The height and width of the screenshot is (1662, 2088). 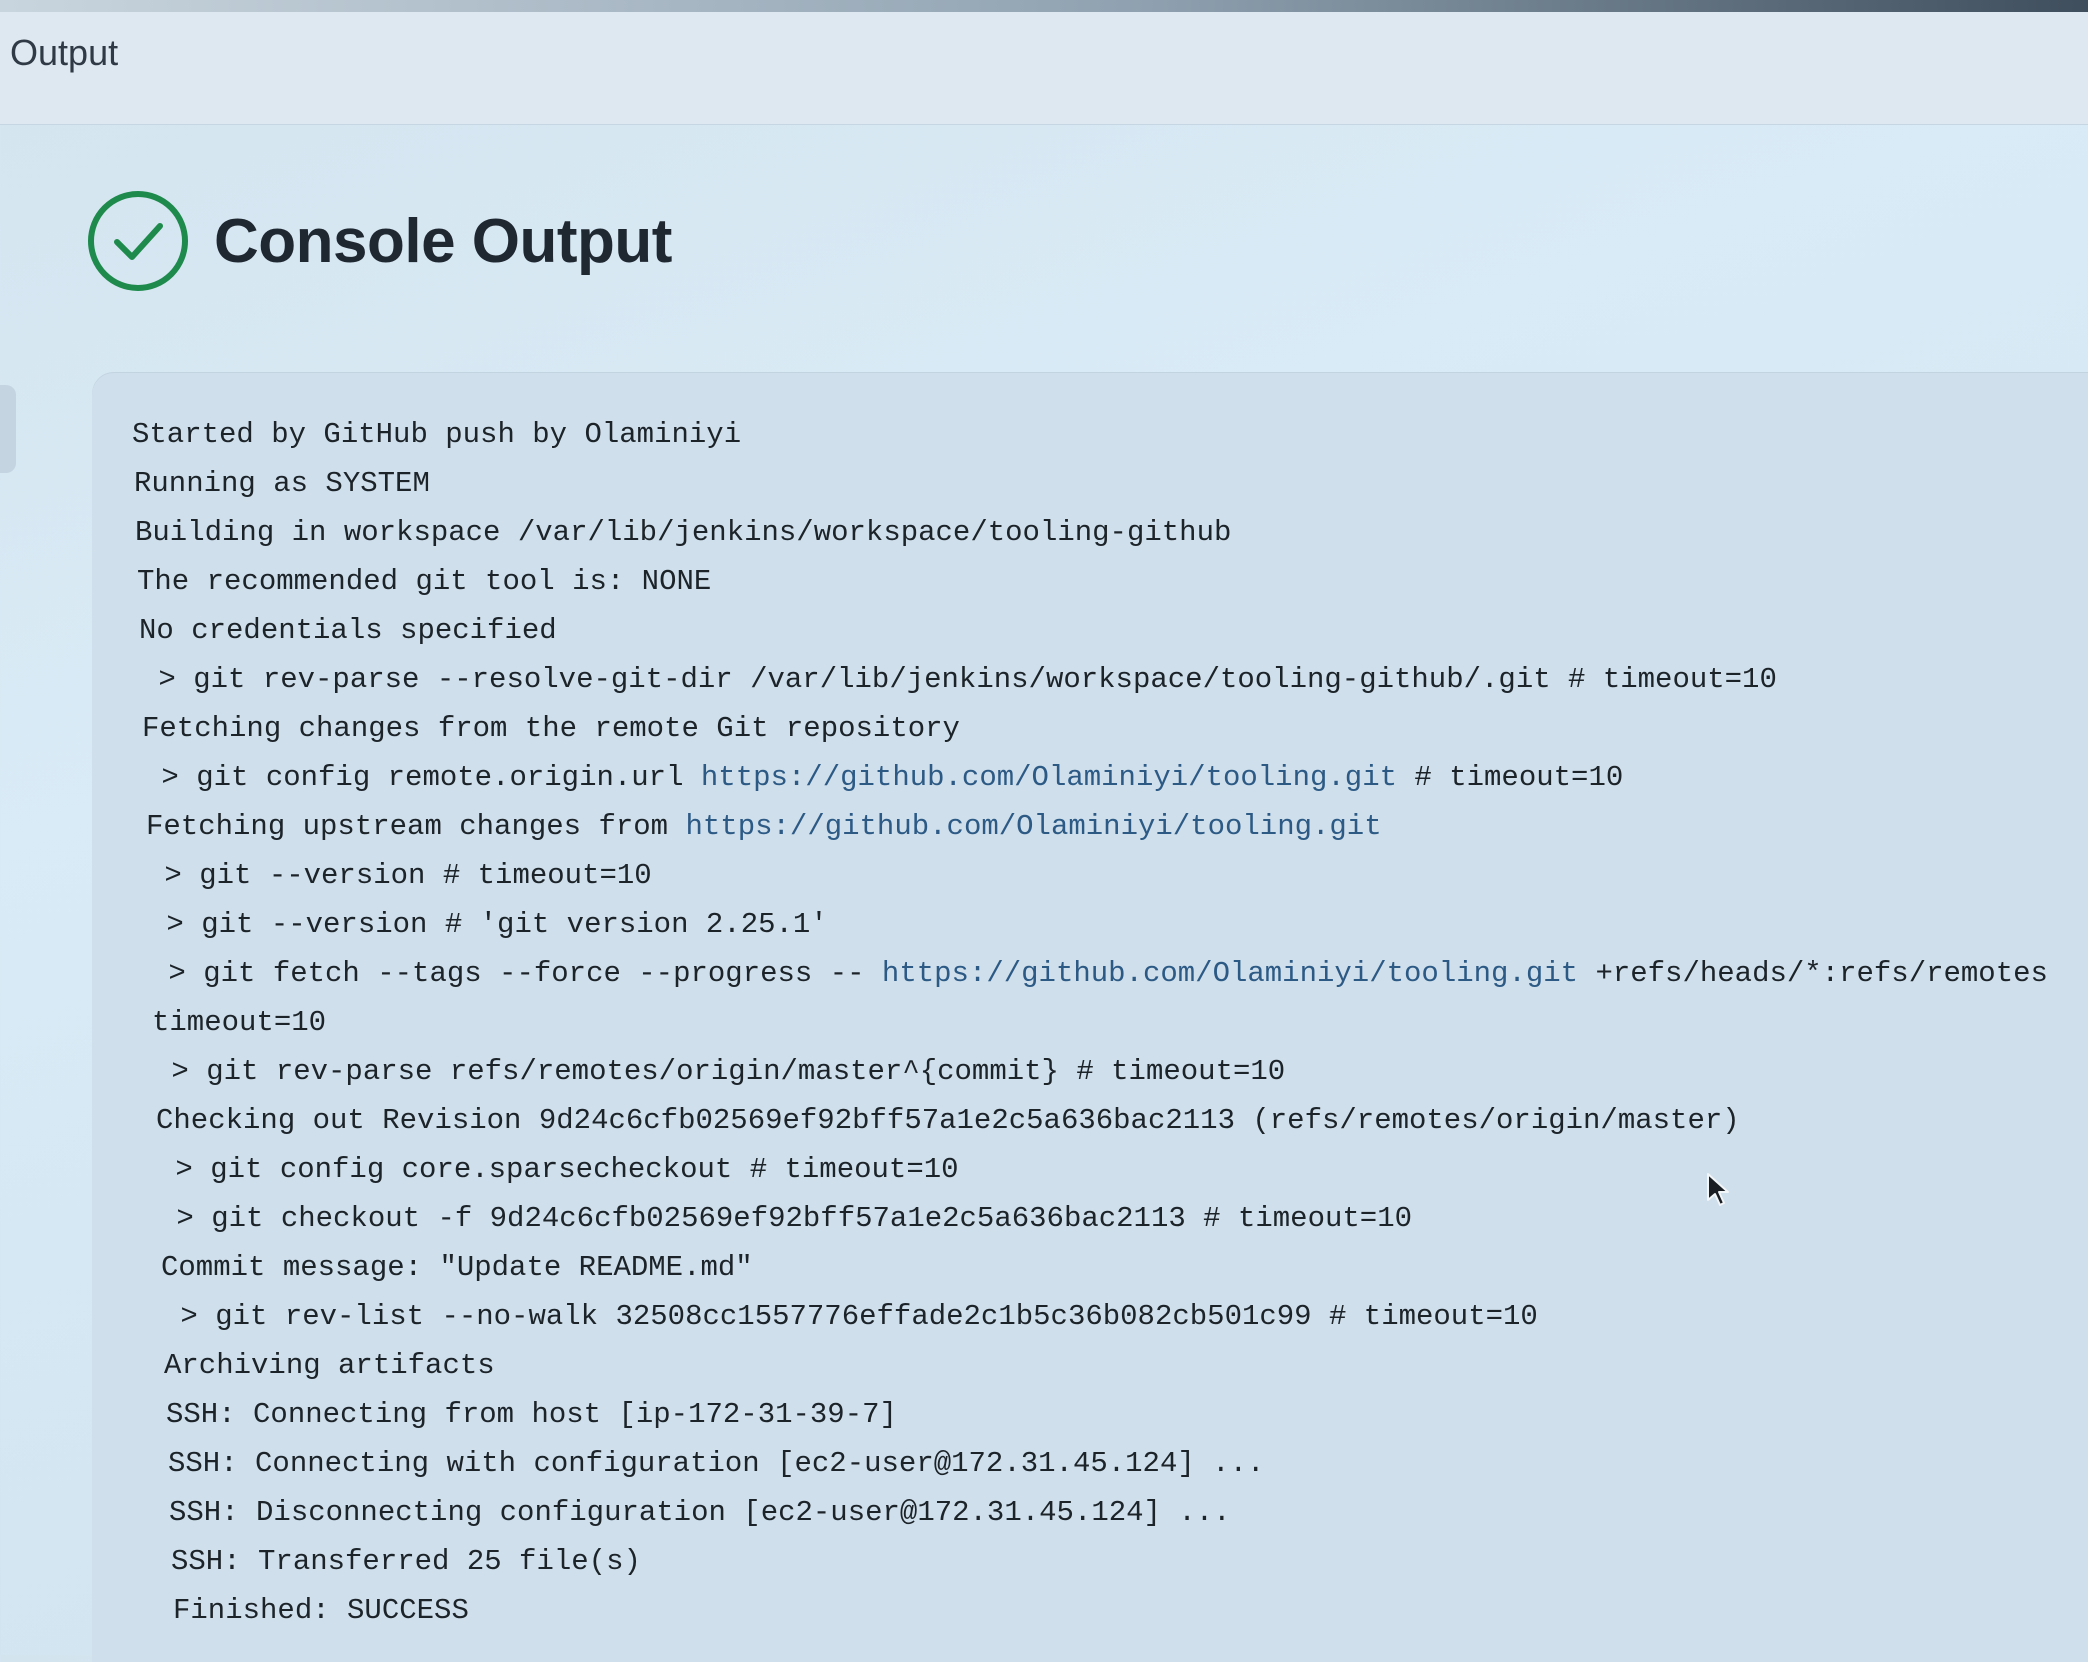 I want to click on console-text: > git --version # timeout=10, so click(x=399, y=875).